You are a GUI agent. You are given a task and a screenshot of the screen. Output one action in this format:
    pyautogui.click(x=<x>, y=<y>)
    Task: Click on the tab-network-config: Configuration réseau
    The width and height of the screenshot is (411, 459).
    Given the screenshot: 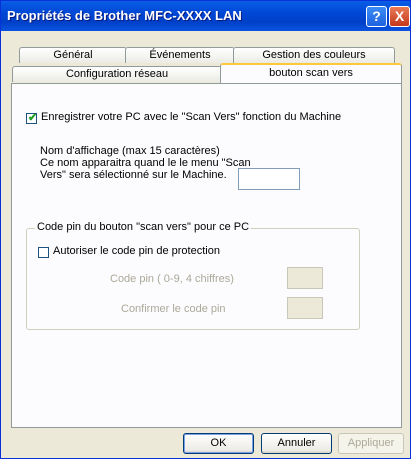 What is the action you would take?
    pyautogui.click(x=117, y=74)
    